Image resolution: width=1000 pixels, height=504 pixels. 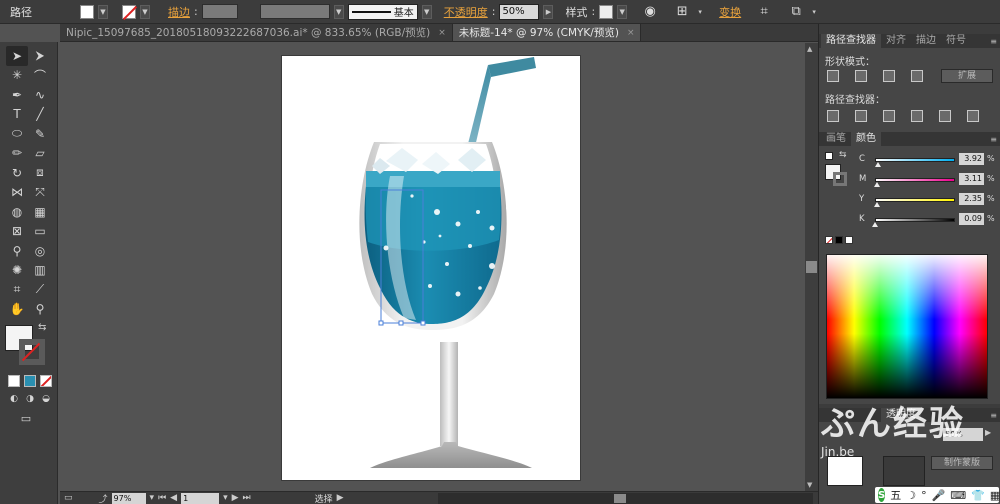 What do you see at coordinates (17, 290) in the screenshot?
I see `artboard-tool-icon: ⌗` at bounding box center [17, 290].